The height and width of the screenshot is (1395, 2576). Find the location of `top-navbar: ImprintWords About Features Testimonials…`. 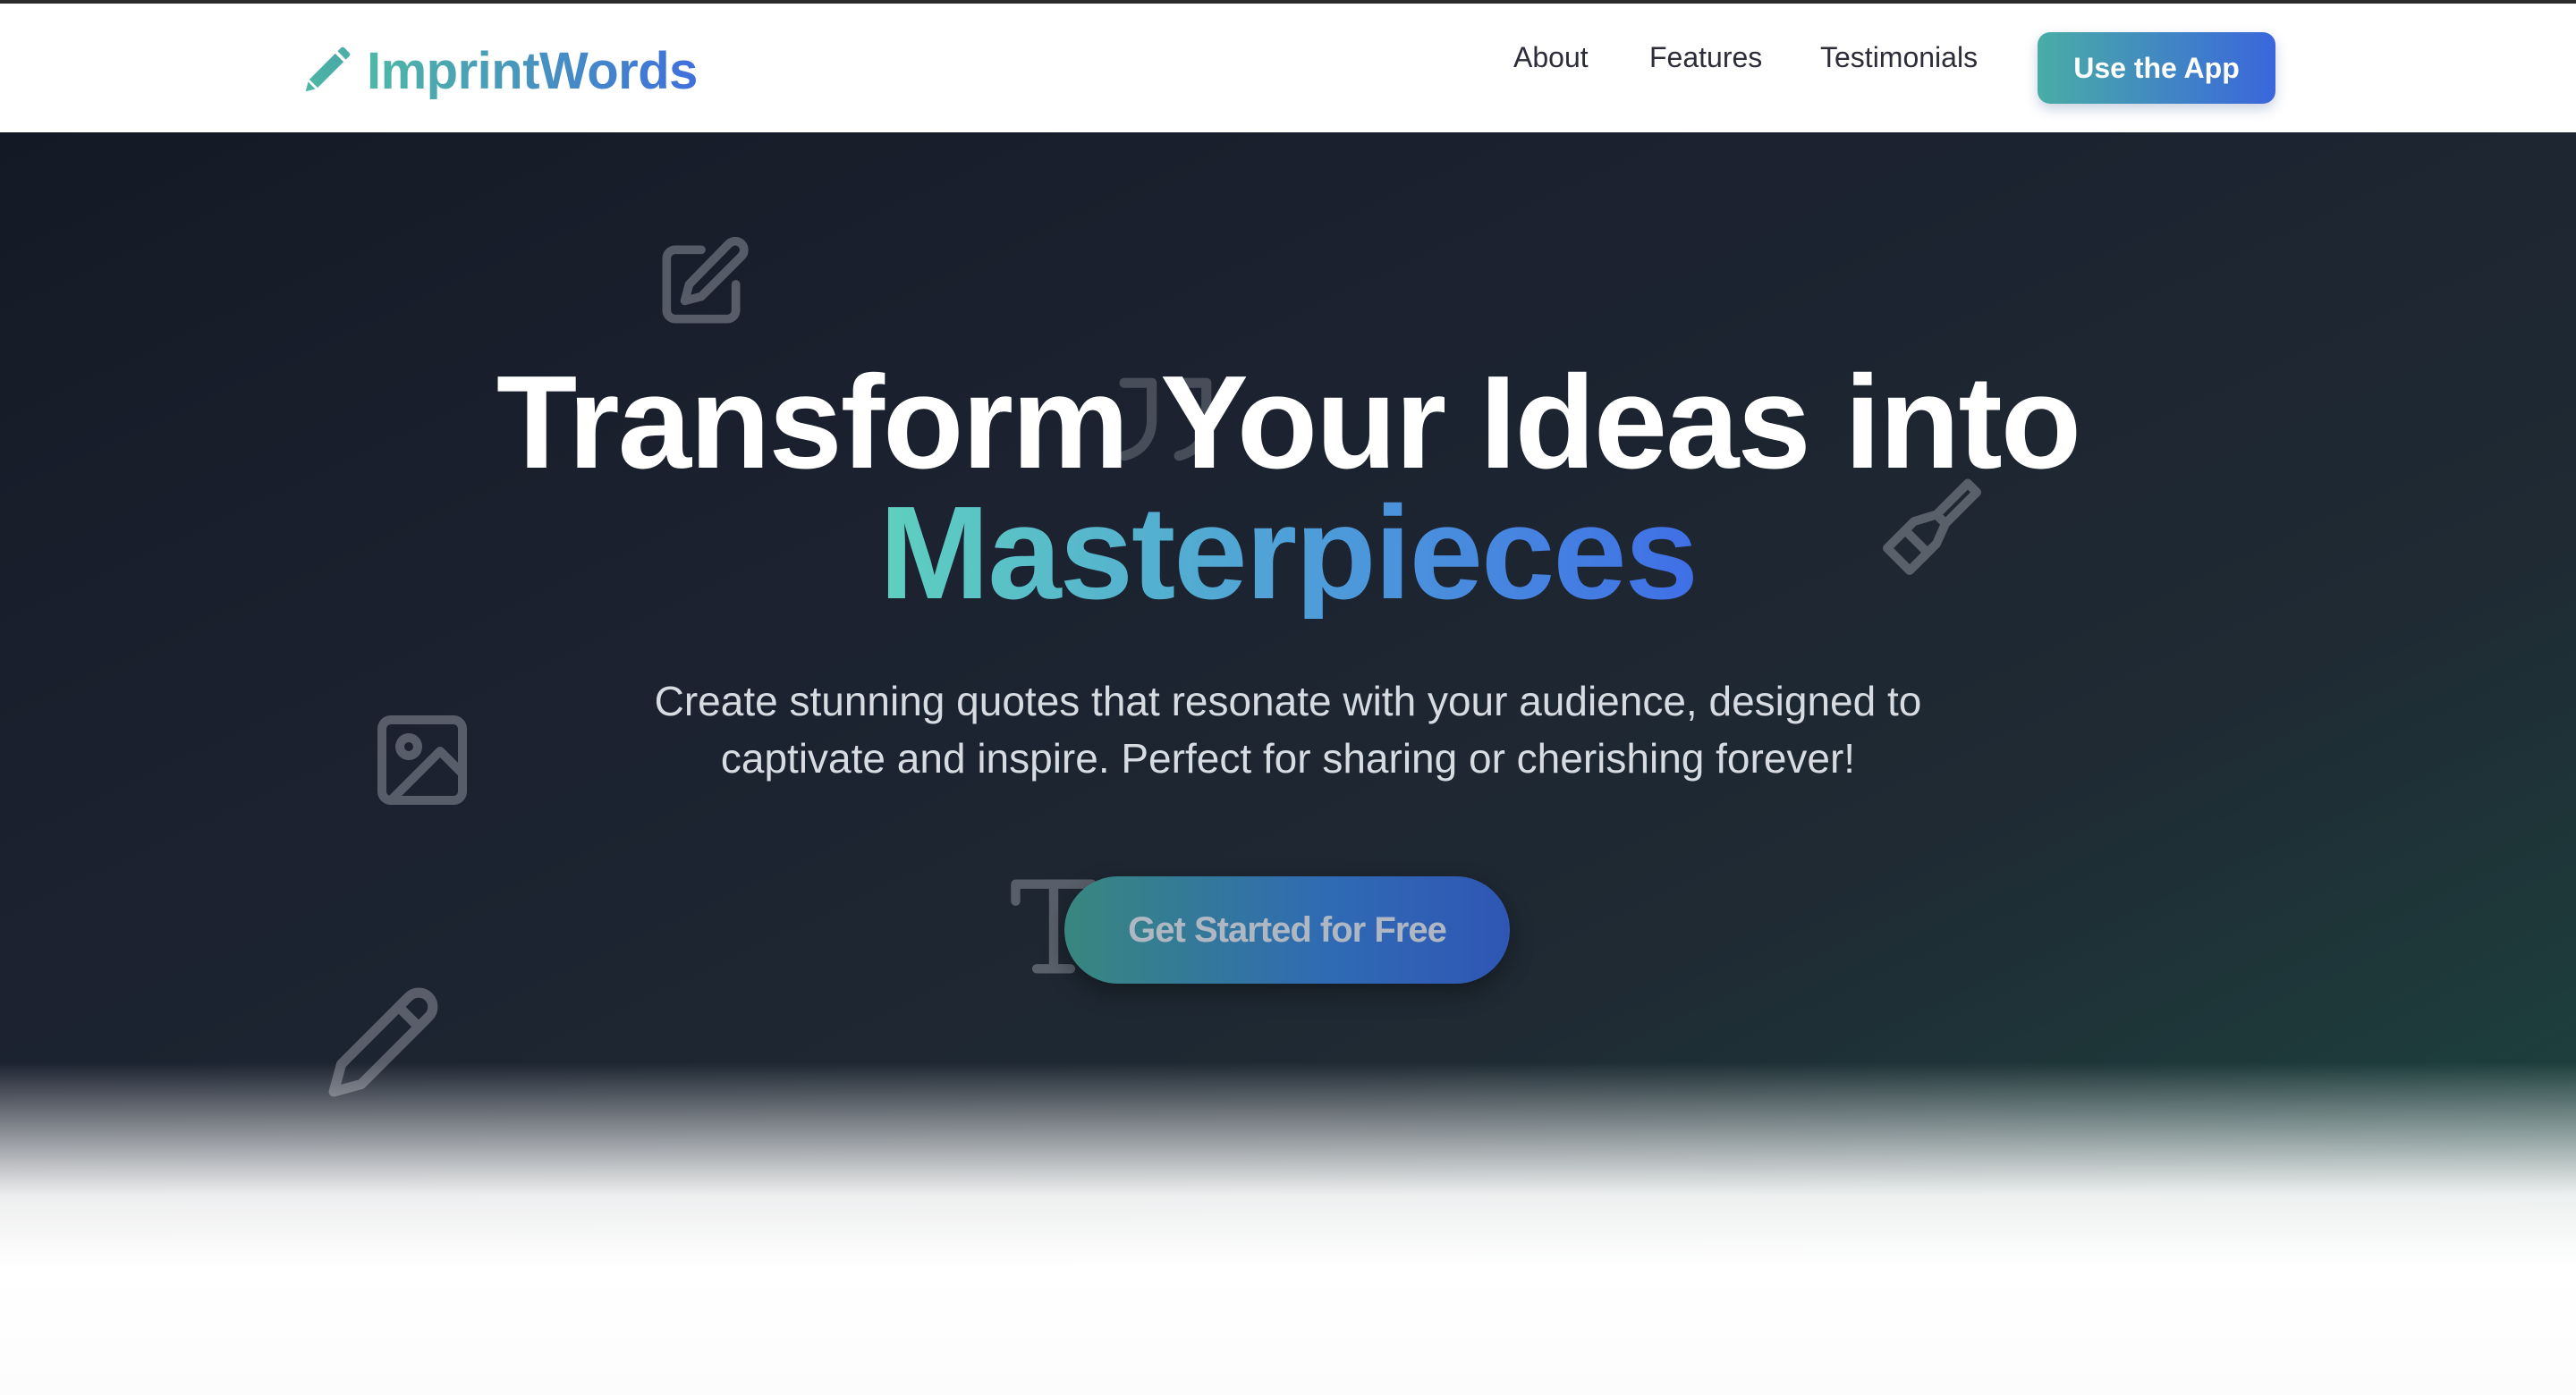

top-navbar: ImprintWords About Features Testimonials… is located at coordinates (1288, 68).